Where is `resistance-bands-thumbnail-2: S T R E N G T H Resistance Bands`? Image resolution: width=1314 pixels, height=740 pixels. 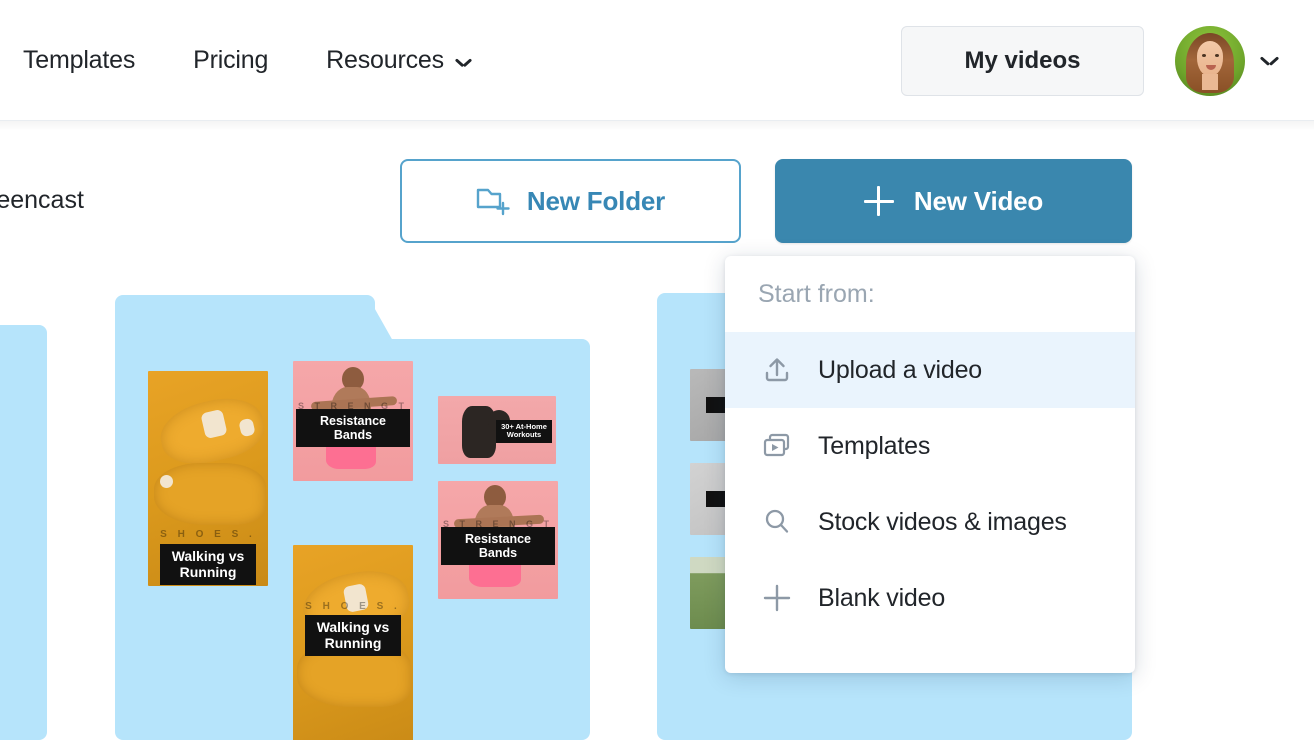
resistance-bands-thumbnail-2: S T R E N G T H Resistance Bands is located at coordinates (498, 540).